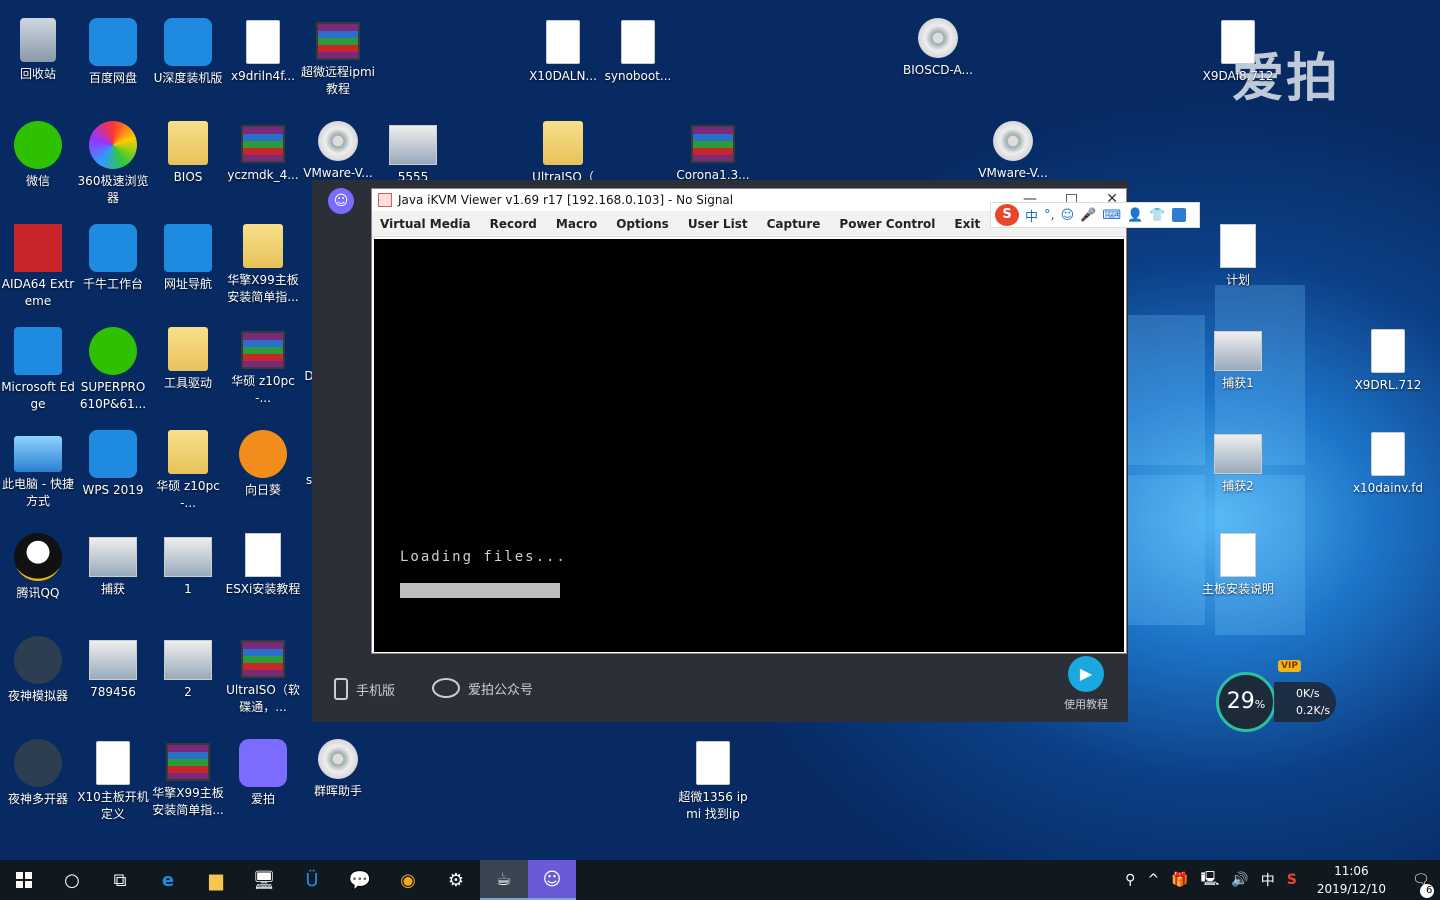 The height and width of the screenshot is (900, 1440). I want to click on desktop-icon: x10dainv.fd, so click(1388, 460).